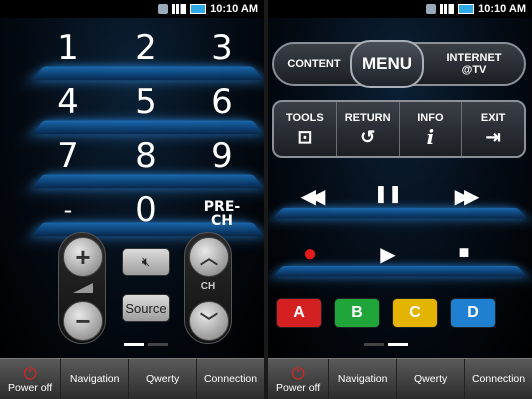 The image size is (532, 399). I want to click on mute-button: 🔇︎, so click(146, 262).